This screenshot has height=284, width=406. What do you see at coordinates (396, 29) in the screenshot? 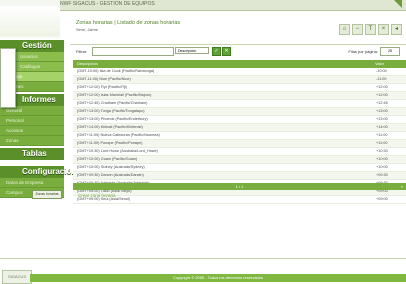
I see `back-icon: ◂` at bounding box center [396, 29].